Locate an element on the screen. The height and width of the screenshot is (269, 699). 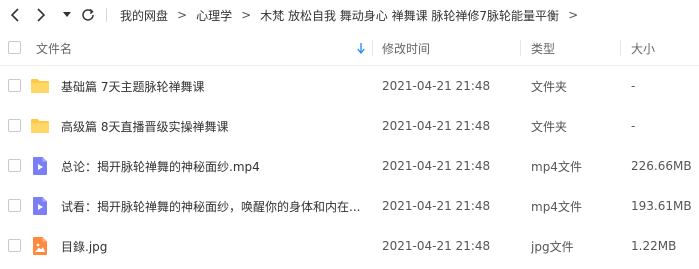
history-dropdown-icon is located at coordinates (67, 15).